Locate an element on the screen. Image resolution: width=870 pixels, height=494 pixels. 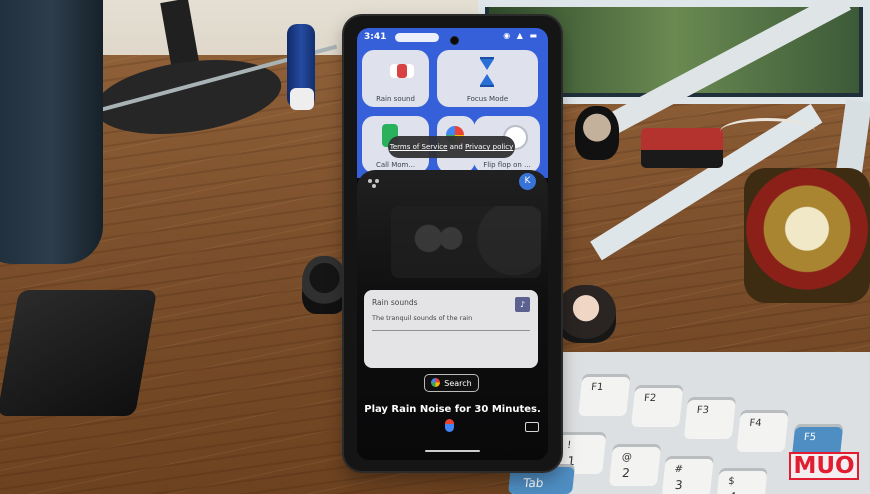
muo-watermark: MUO is located at coordinates (824, 466).